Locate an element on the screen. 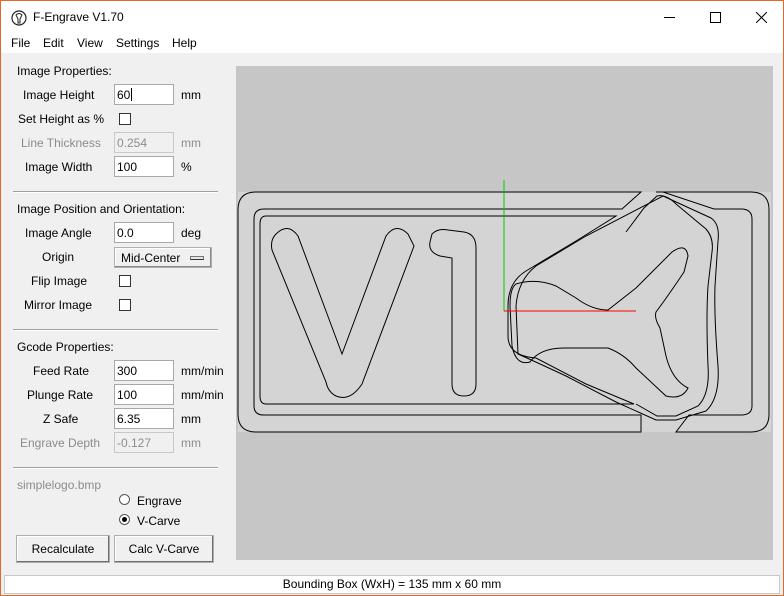 The width and height of the screenshot is (784, 596). menu-bar: File Edit View Settings Help is located at coordinates (392, 43).